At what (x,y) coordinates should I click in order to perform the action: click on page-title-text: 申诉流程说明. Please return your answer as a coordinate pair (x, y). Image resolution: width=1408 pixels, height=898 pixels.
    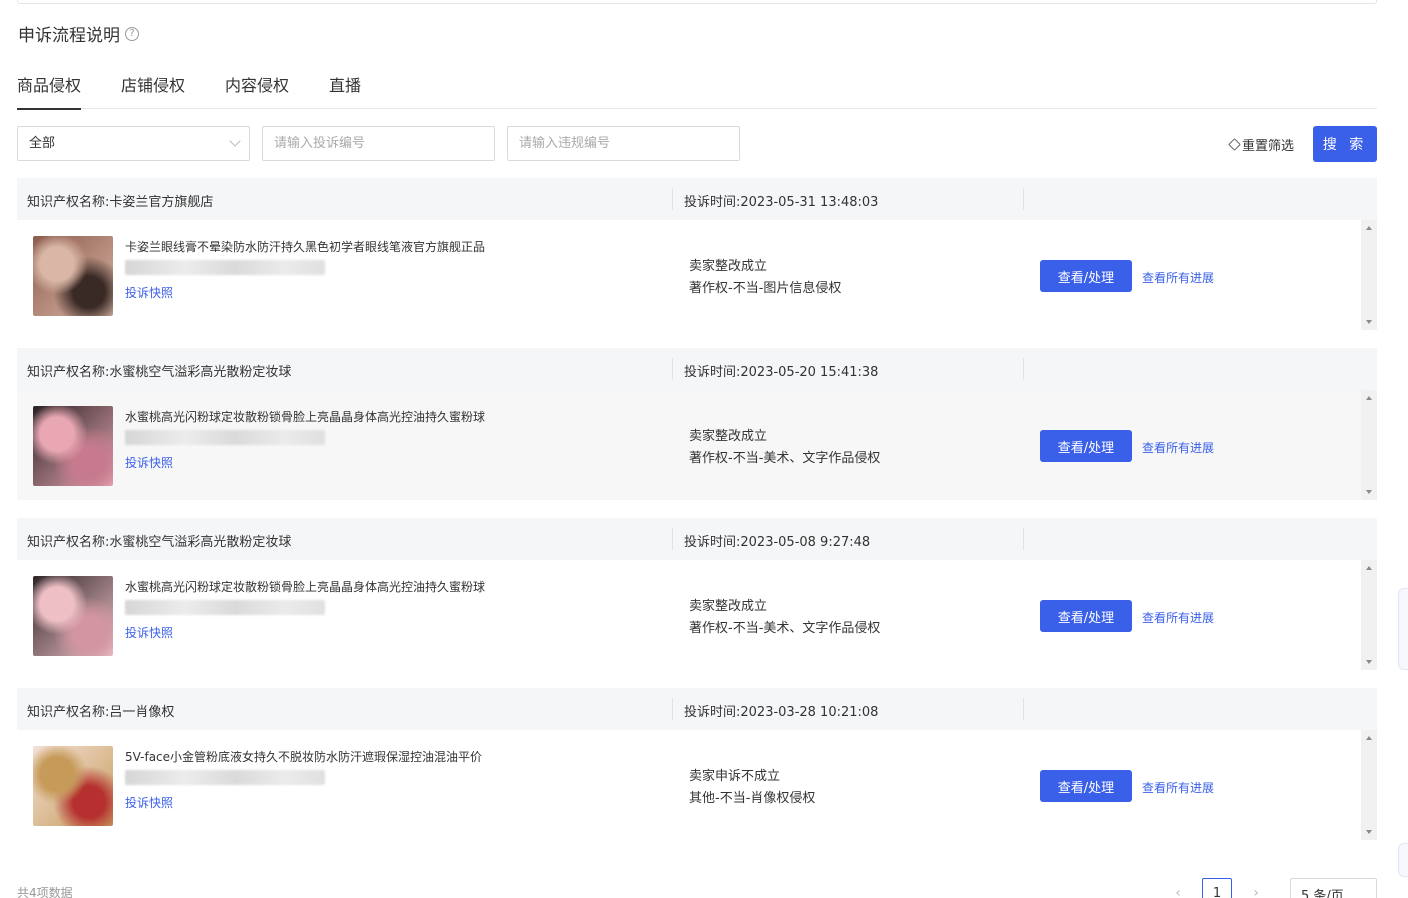
    Looking at the image, I should click on (69, 36).